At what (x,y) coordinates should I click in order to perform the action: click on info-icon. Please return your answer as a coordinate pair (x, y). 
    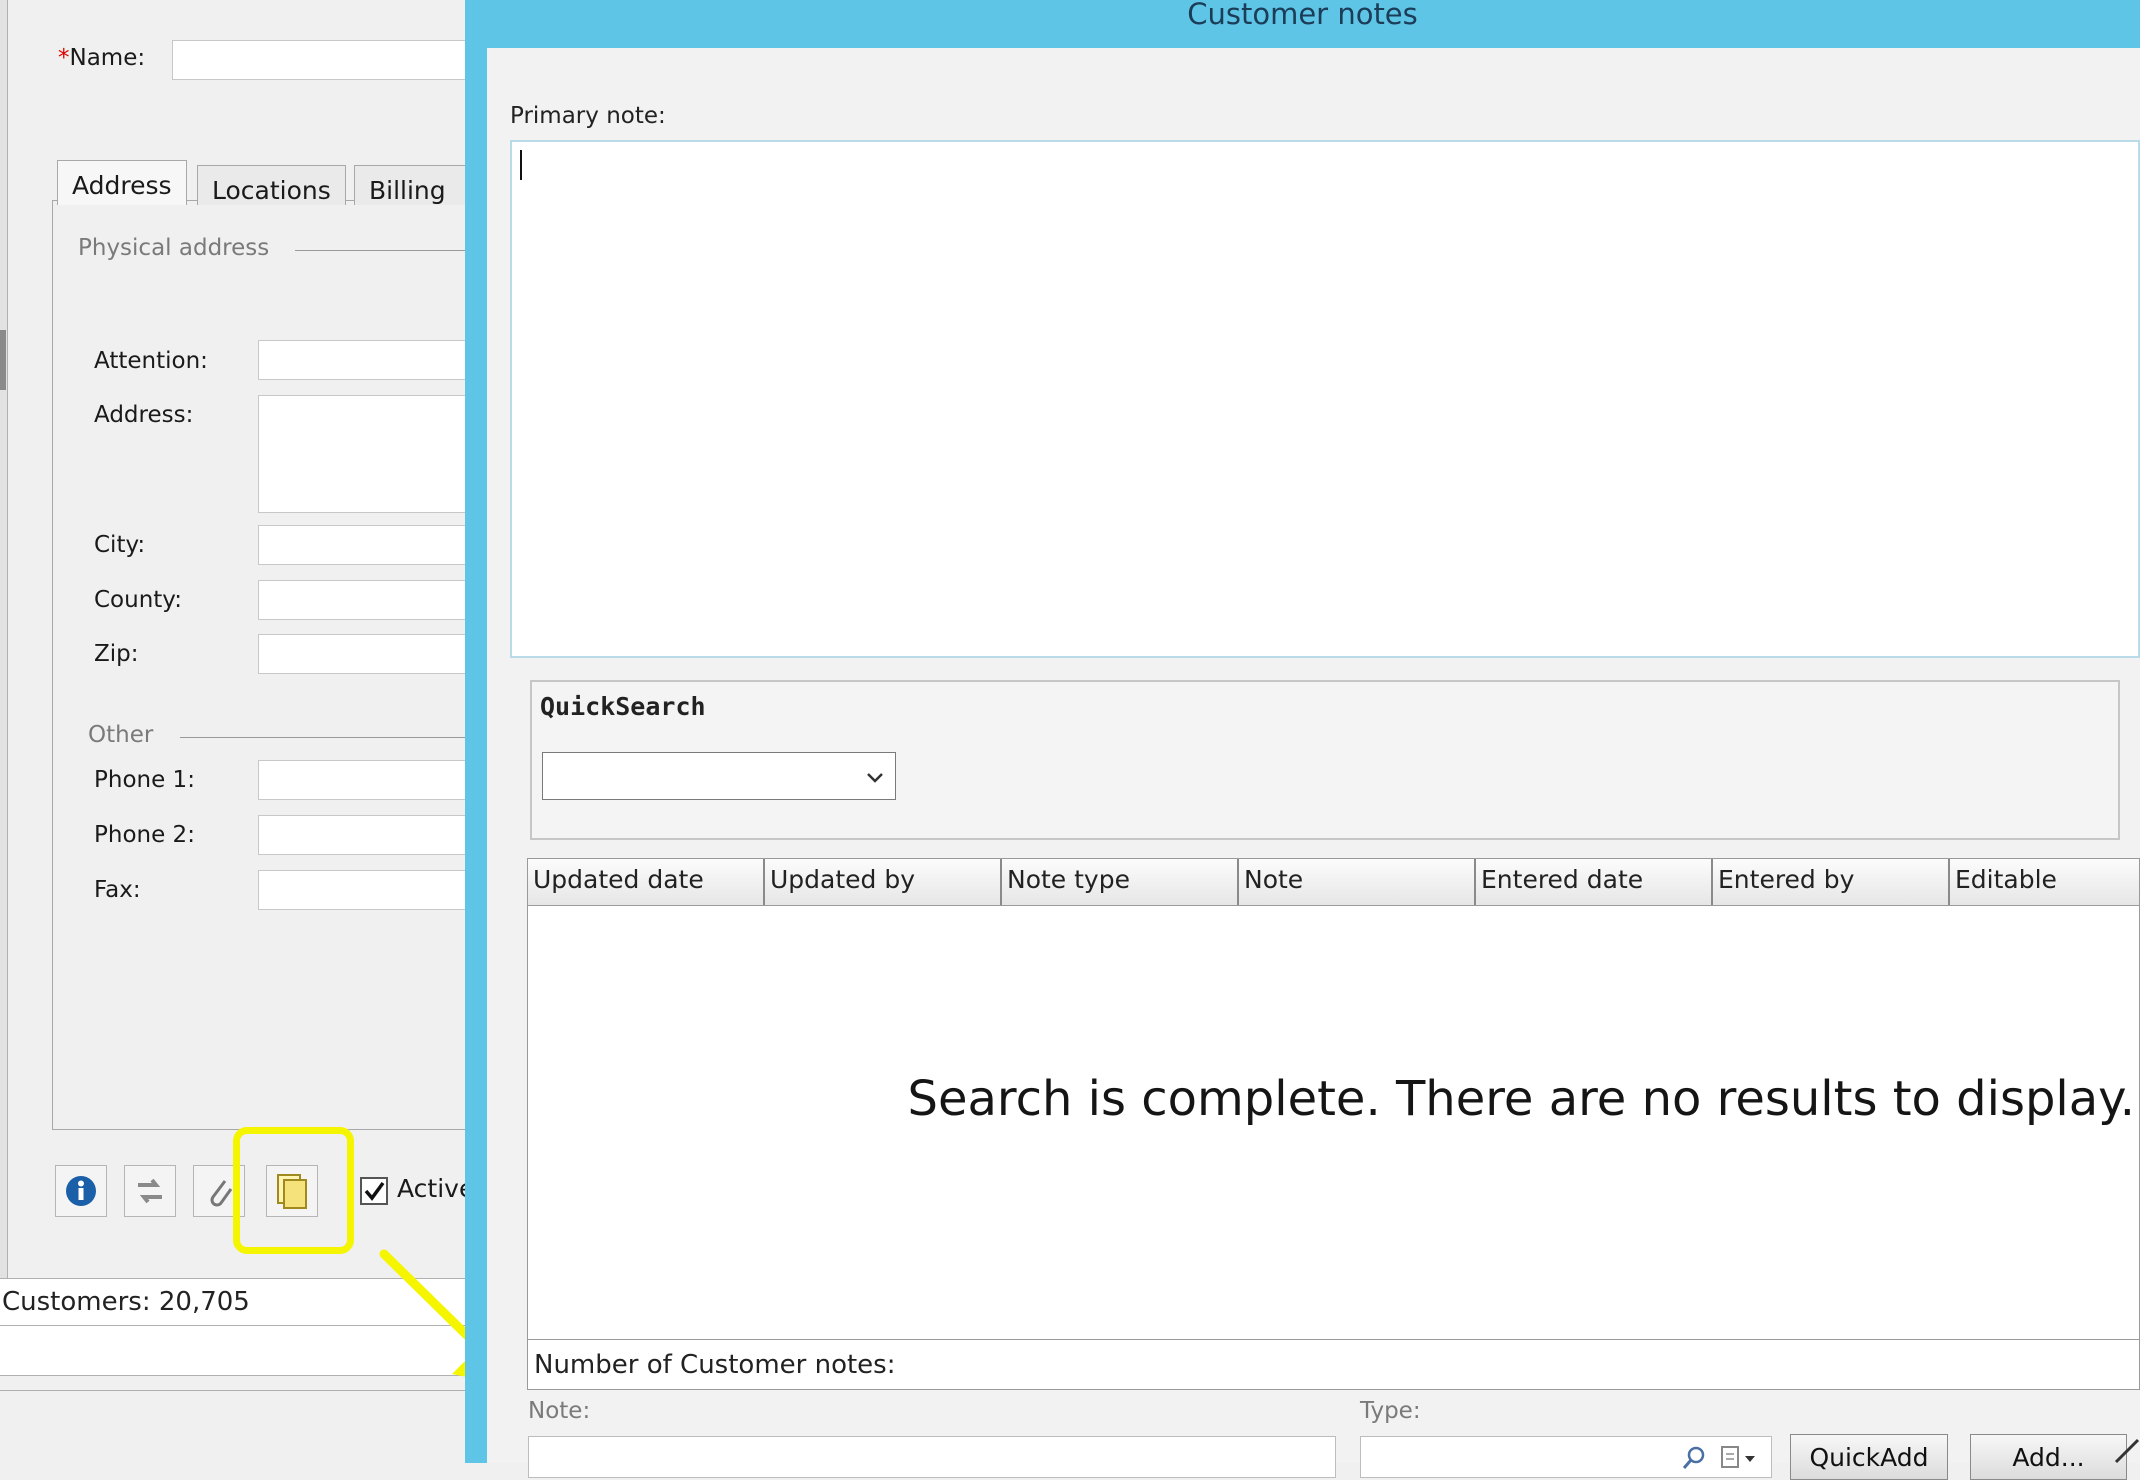
    Looking at the image, I should click on (81, 1191).